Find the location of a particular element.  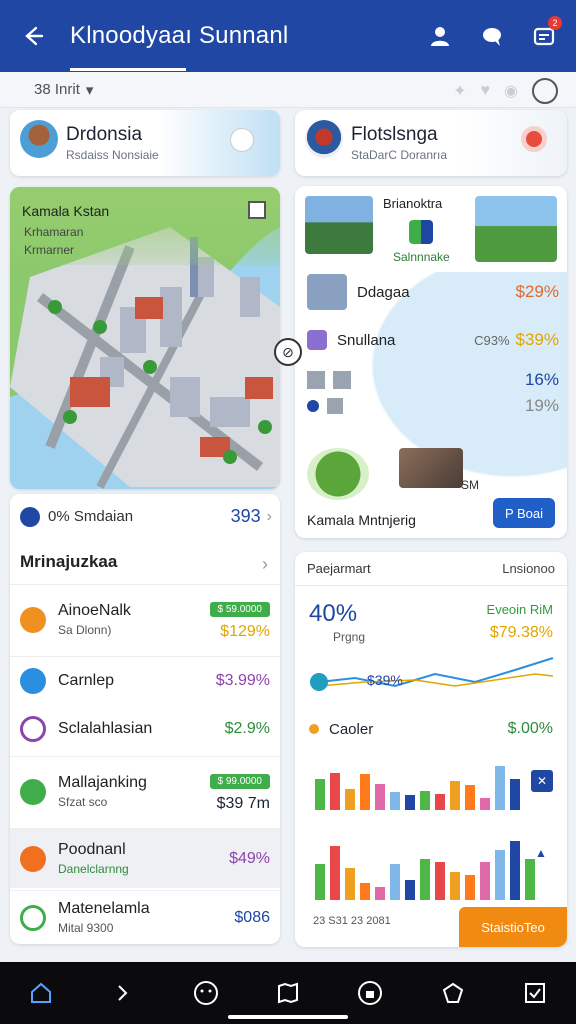

notification-badge: 2 is located at coordinates (555, 23).